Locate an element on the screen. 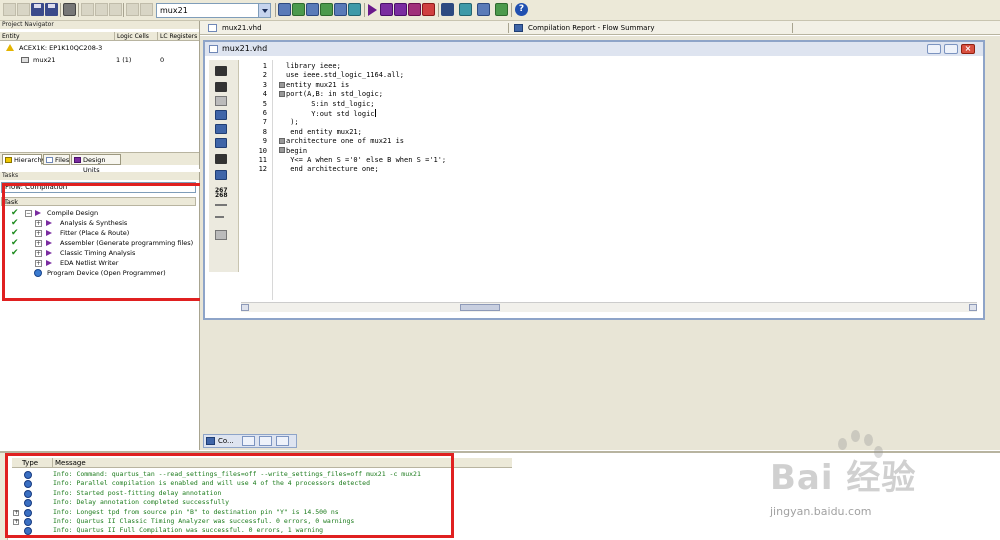  entity-label: mux21 is located at coordinates (44, 60).